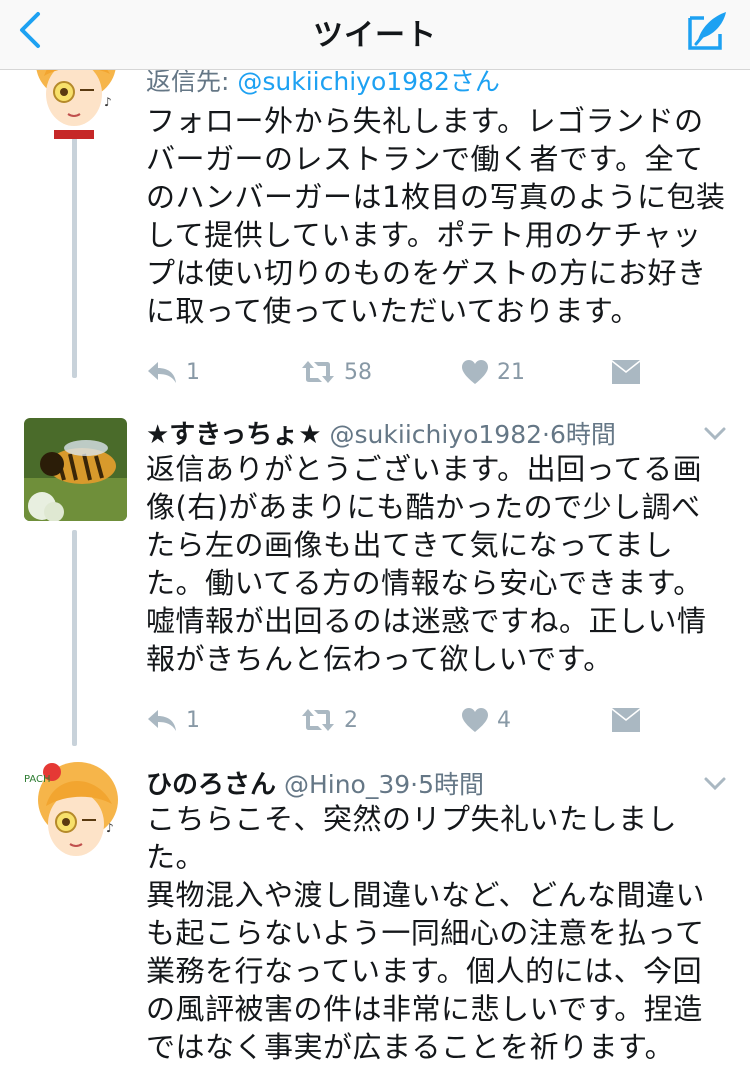 The width and height of the screenshot is (750, 1083). What do you see at coordinates (424, 235) in the screenshot?
I see `tweet-text-line: して提供しています。ポテト用のケチャッ` at bounding box center [424, 235].